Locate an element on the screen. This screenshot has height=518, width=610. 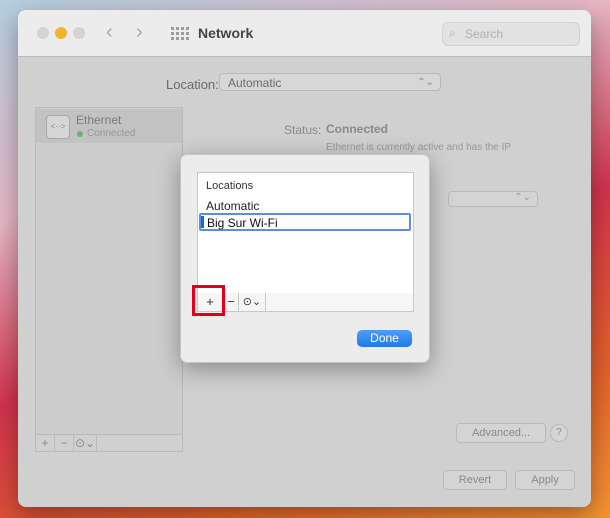
search-field: ⌕ Search is located at coordinates (511, 34).